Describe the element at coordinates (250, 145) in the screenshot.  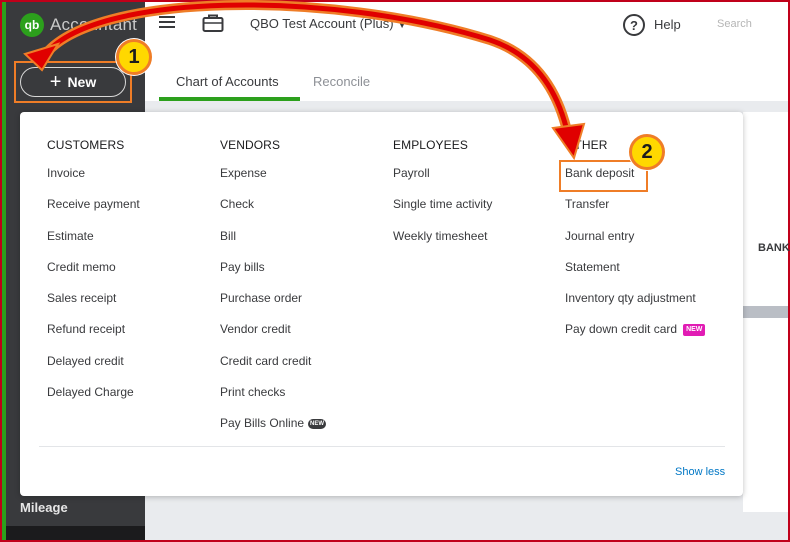
I see `menu-heading-vendors: VENDORS` at that location.